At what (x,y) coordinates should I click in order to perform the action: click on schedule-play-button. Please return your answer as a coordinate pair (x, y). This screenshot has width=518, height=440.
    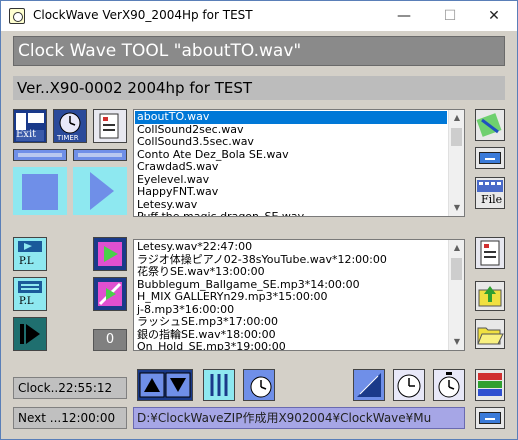
    Looking at the image, I should click on (110, 254).